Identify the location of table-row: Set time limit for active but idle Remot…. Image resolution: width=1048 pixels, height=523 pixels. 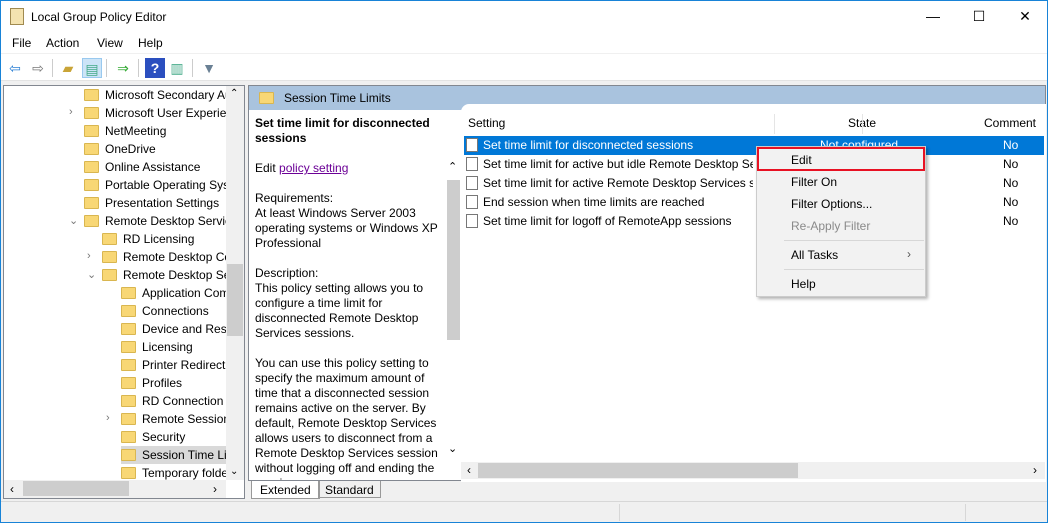
(754, 164).